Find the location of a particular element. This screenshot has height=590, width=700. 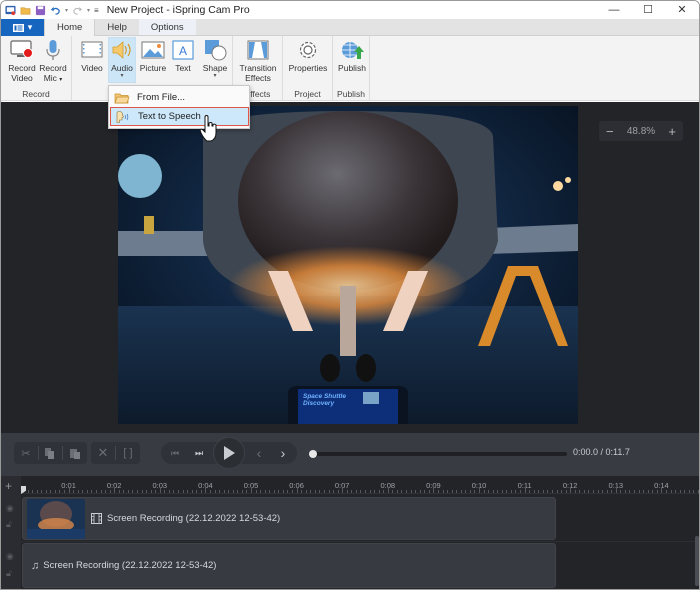

record-video-button: Record Video is located at coordinates (22, 61).